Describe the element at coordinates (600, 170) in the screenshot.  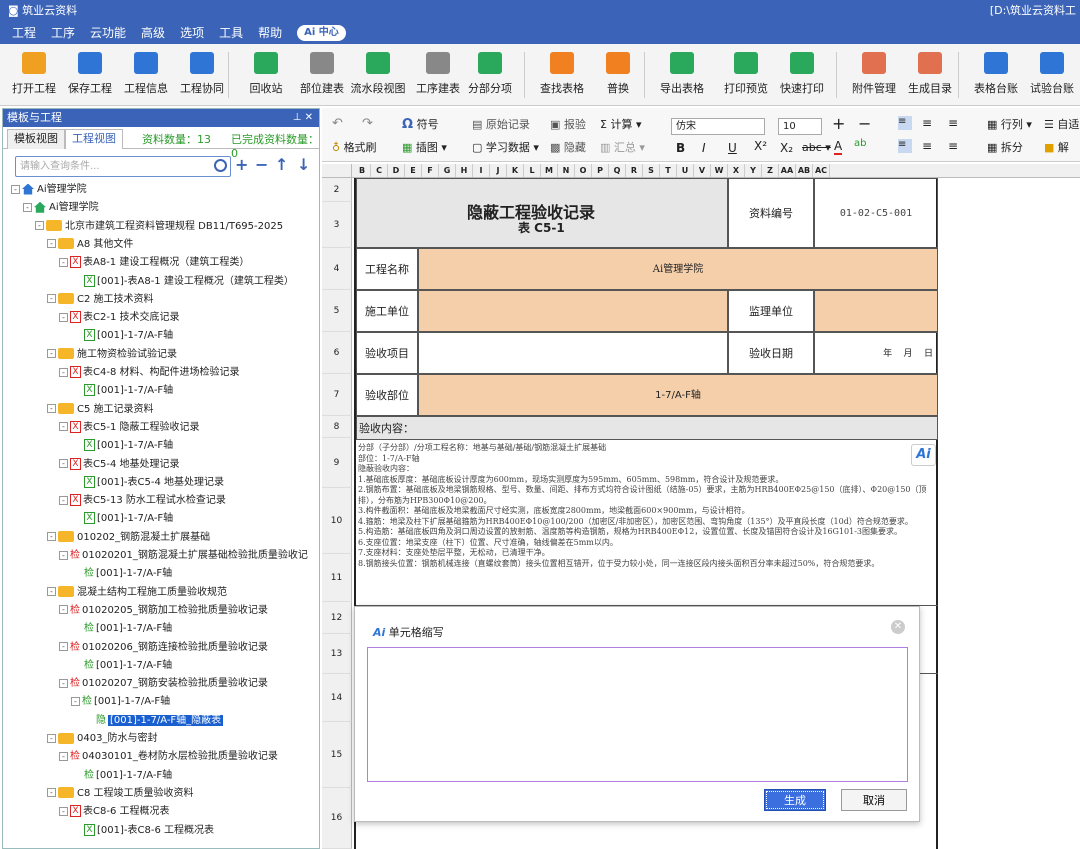
I see `column-header: P` at that location.